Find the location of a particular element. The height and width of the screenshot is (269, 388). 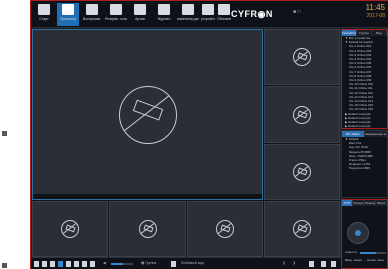

volume-slider is located at coordinates (122, 264).